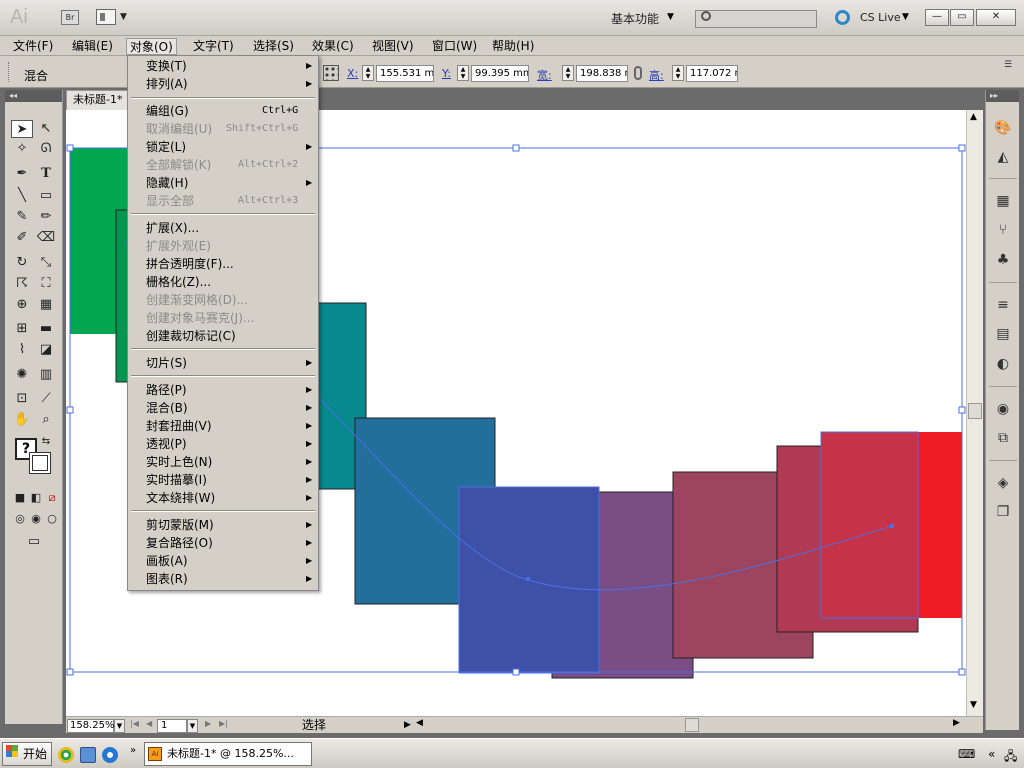 The height and width of the screenshot is (768, 1024). What do you see at coordinates (91, 726) in the screenshot?
I see `zoom-level-field: 158.25%` at bounding box center [91, 726].